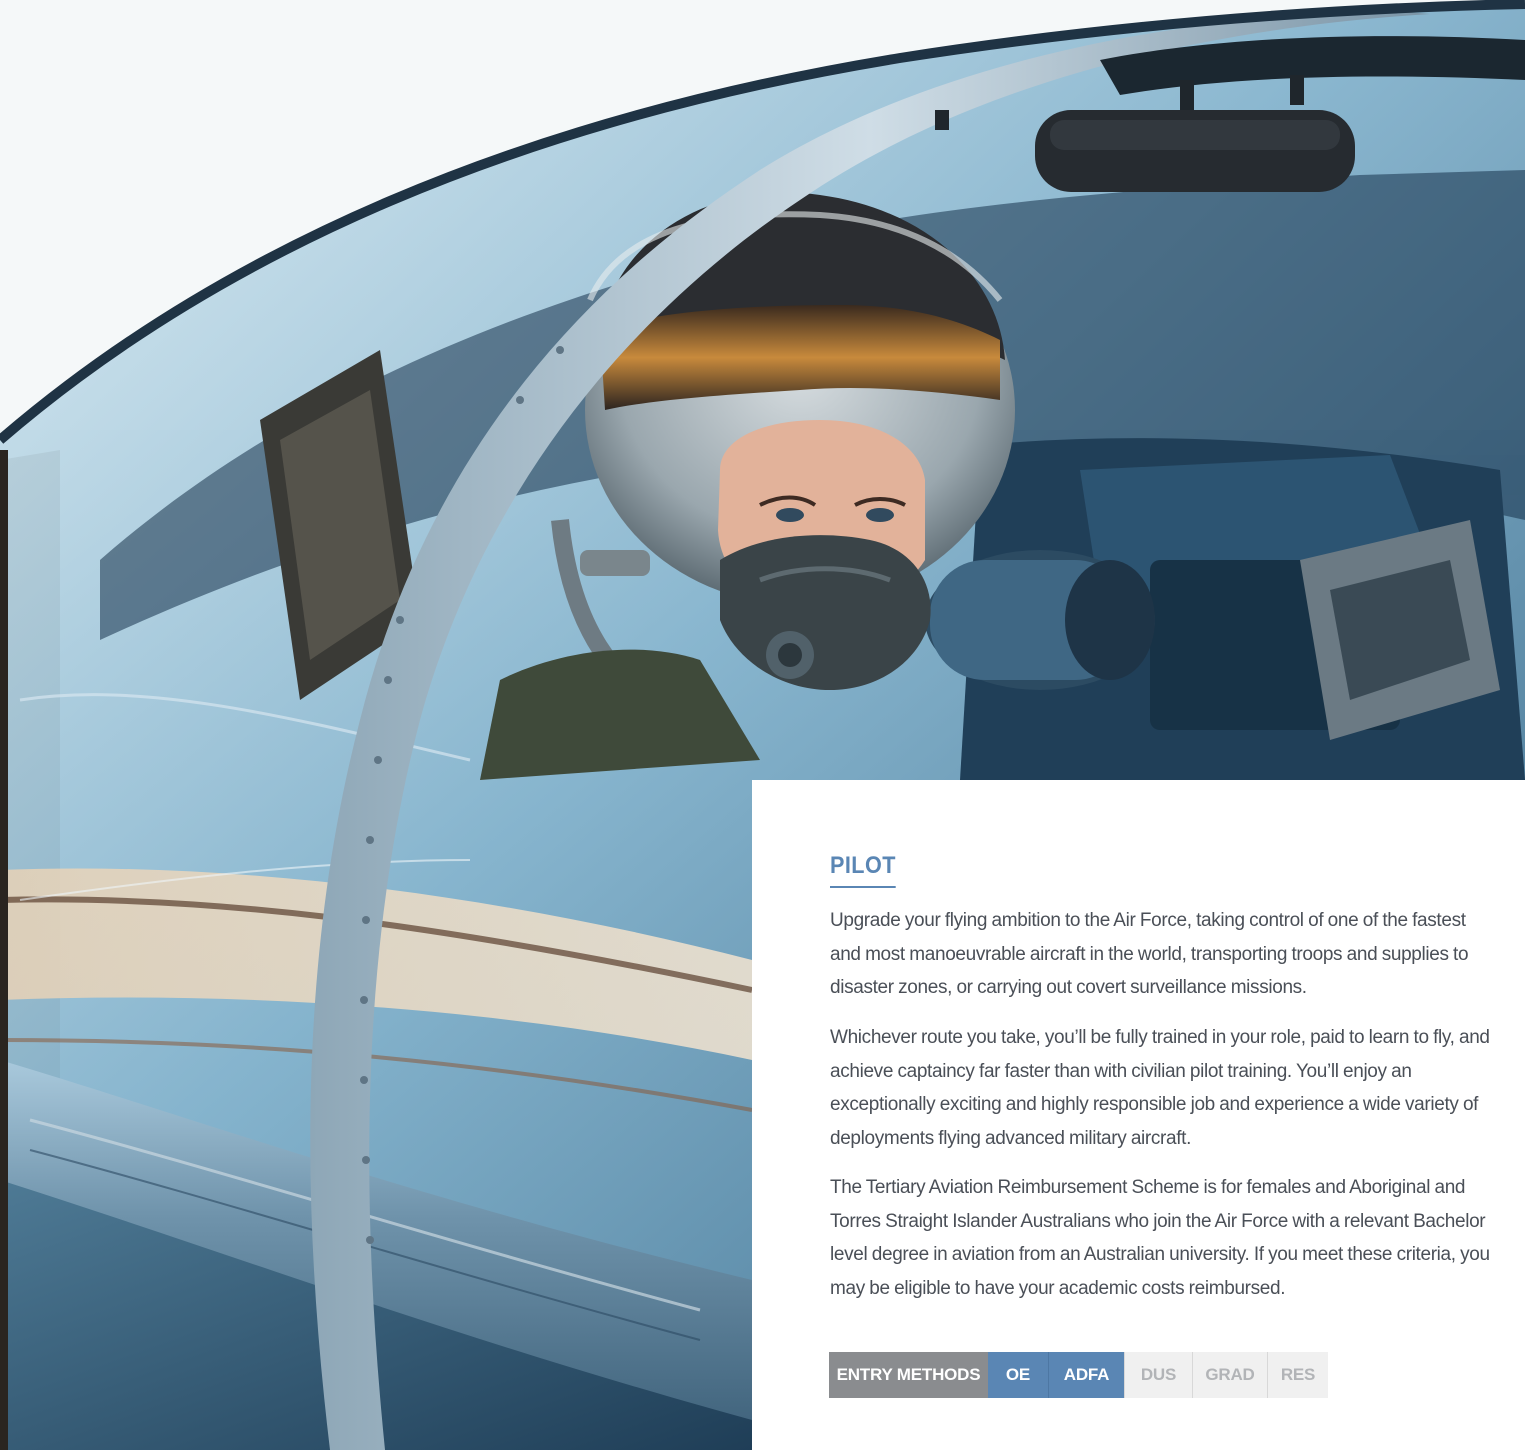 The image size is (1525, 1450). I want to click on entry-methods-bar: ENTRY METHODS OE ADFA DUS GRAD RES, so click(1078, 1375).